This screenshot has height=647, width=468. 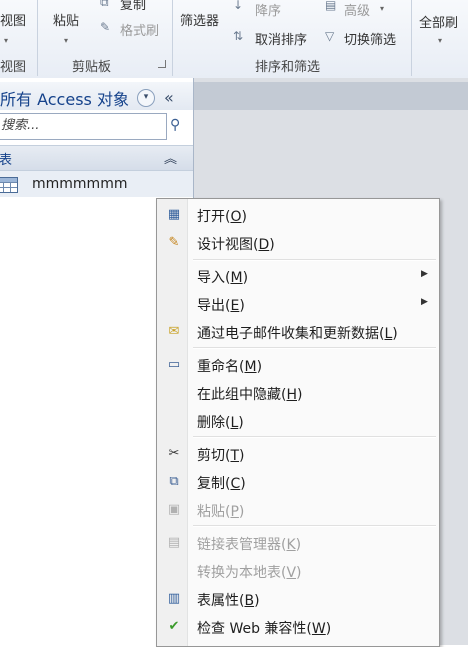 What do you see at coordinates (66, 40) in the screenshot?
I see `paste-dropdown-icon: ▾` at bounding box center [66, 40].